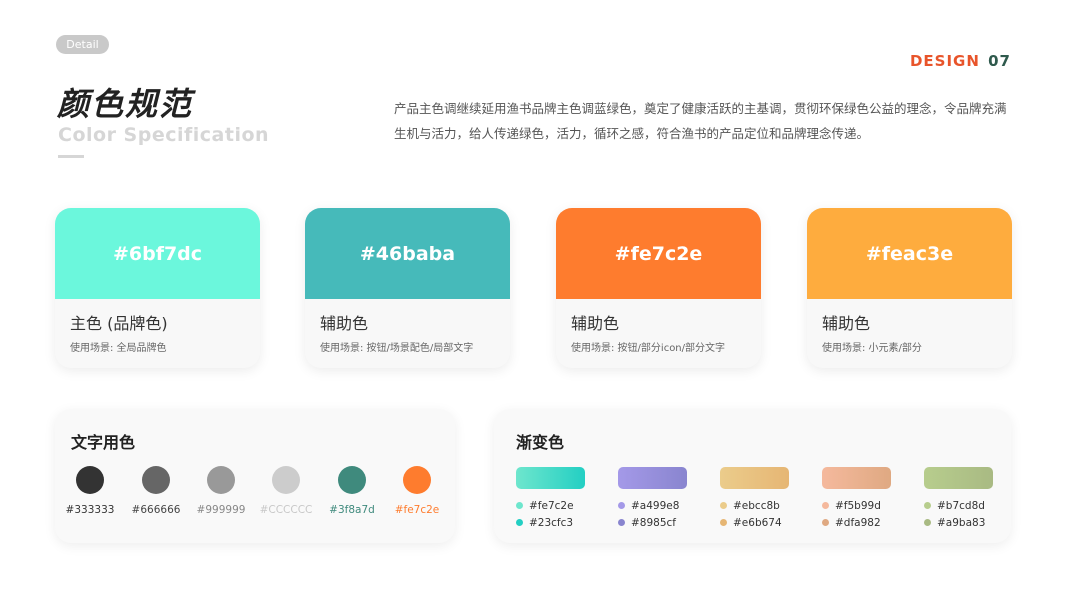 This screenshot has width=1067, height=600. I want to click on gradient-stop: #dfa982, so click(857, 522).